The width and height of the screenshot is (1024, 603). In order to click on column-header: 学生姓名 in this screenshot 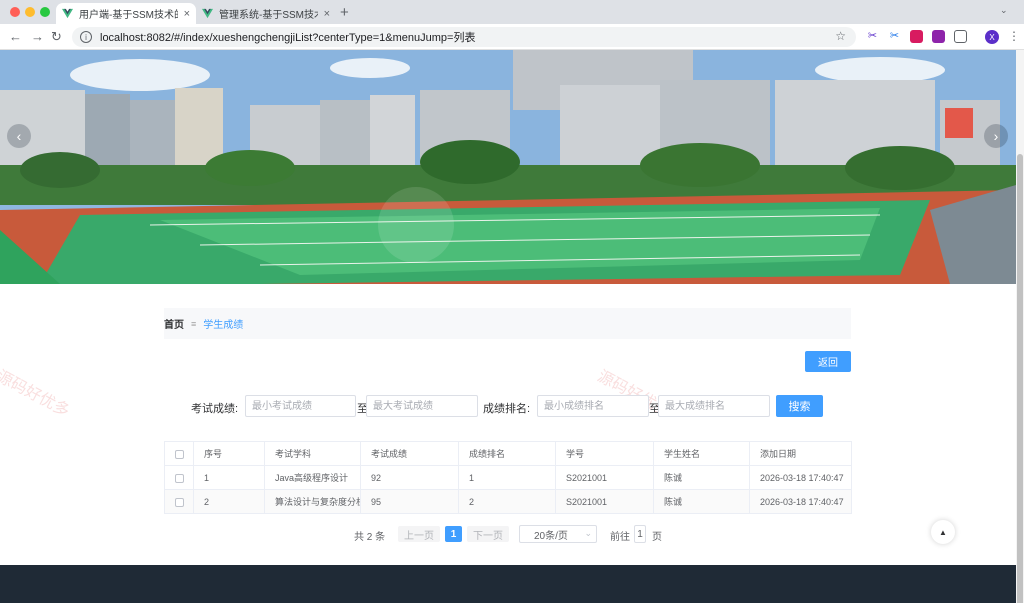, I will do `click(701, 453)`.